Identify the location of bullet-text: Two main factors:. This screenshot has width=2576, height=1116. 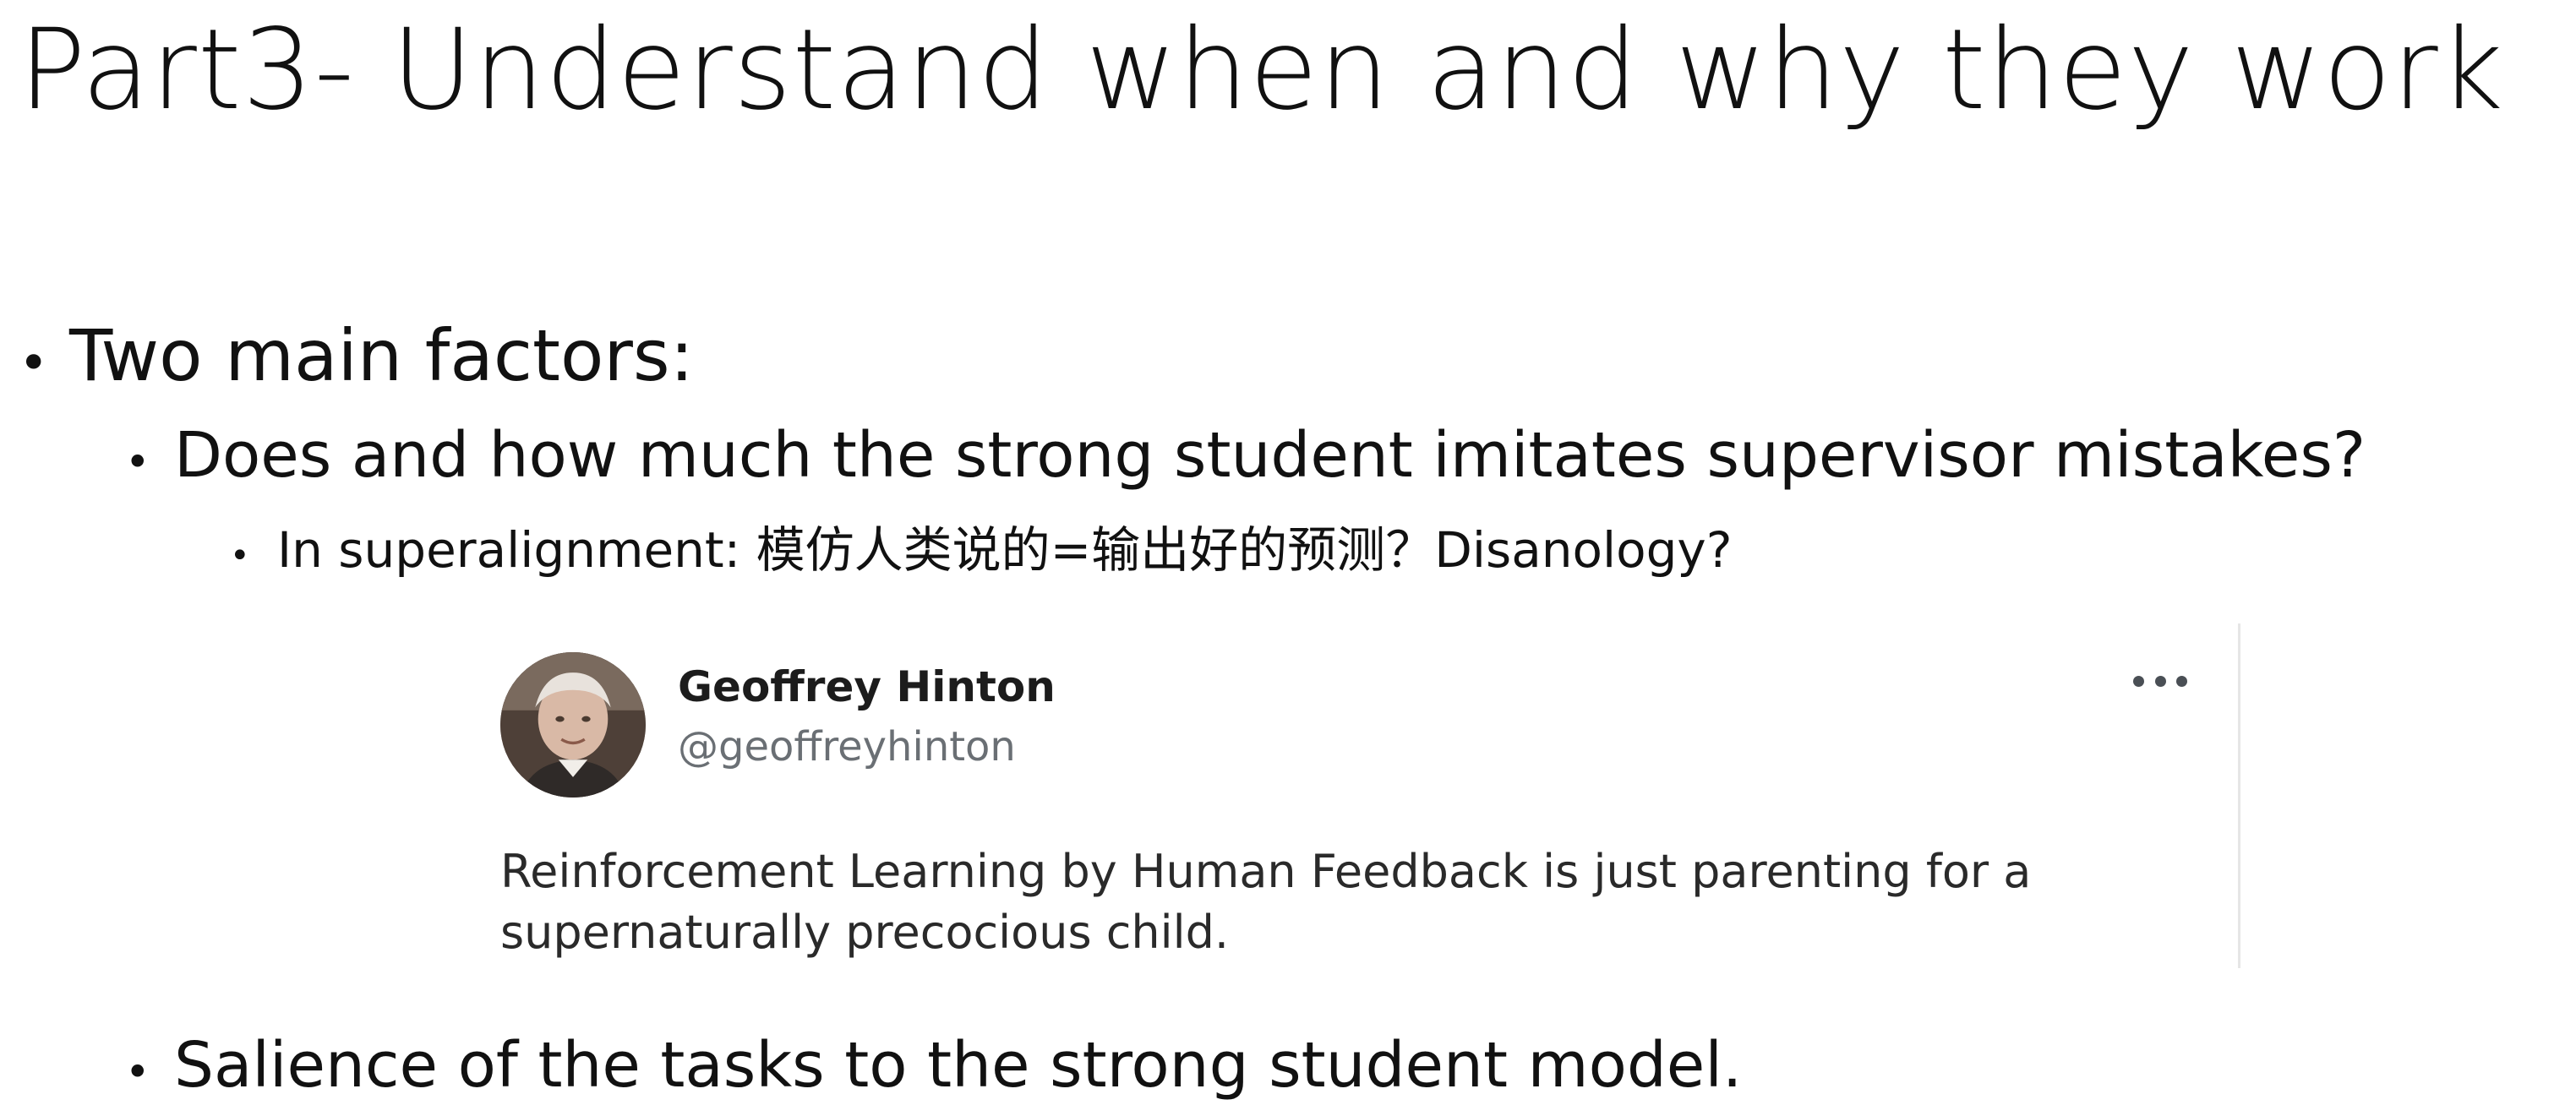
(381, 355).